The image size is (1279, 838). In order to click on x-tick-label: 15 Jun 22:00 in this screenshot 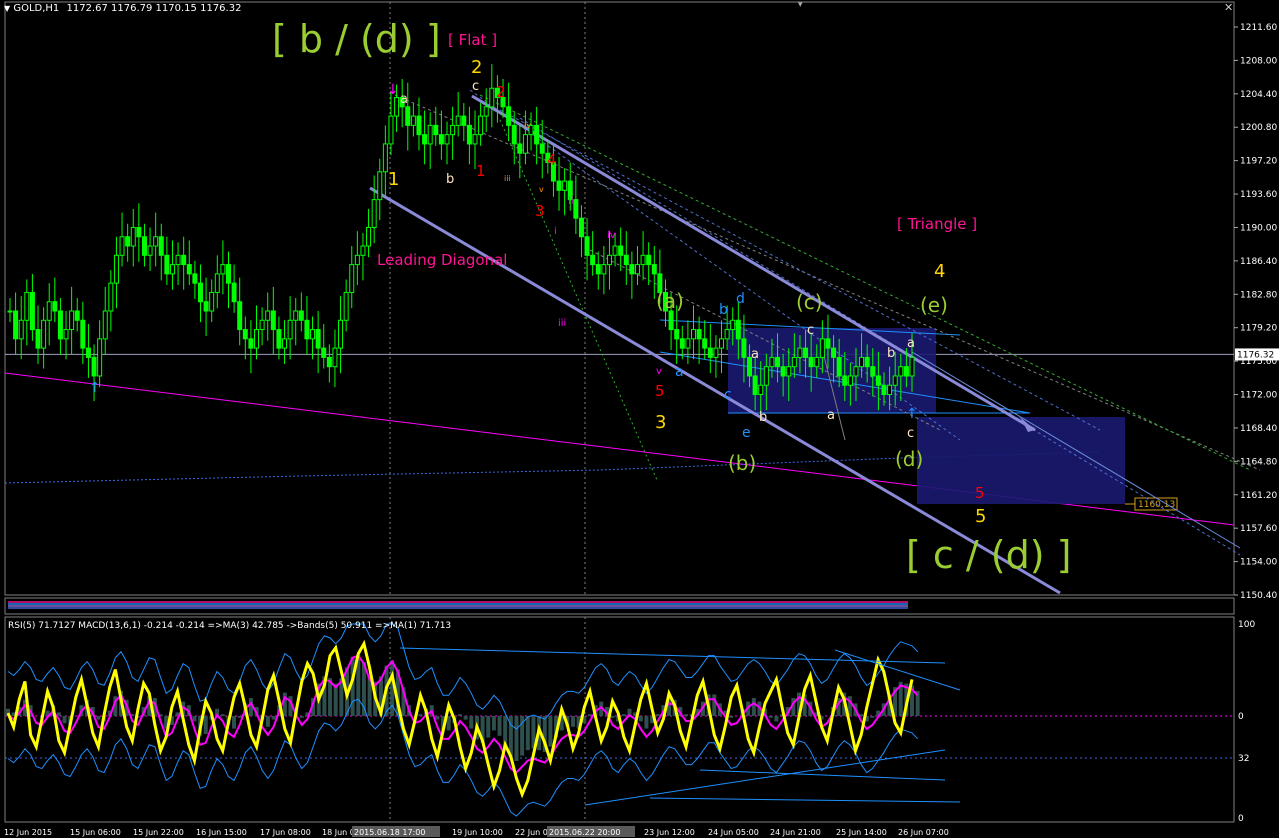, I will do `click(158, 832)`.